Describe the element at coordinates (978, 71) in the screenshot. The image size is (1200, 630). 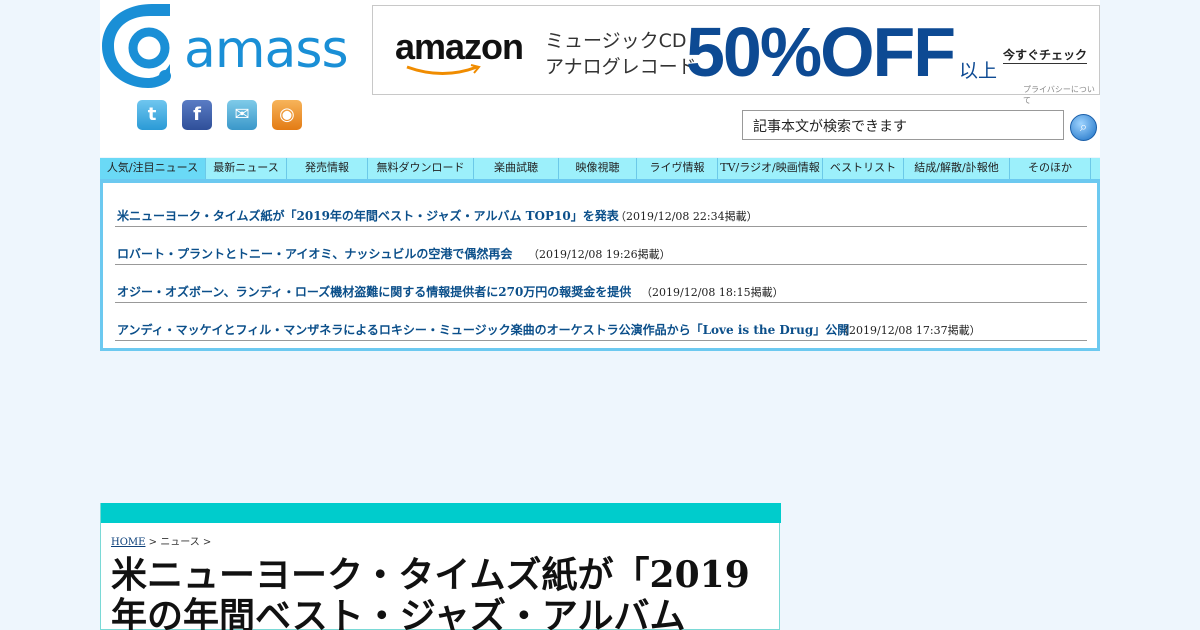
I see `ad-suffix: 以上` at that location.